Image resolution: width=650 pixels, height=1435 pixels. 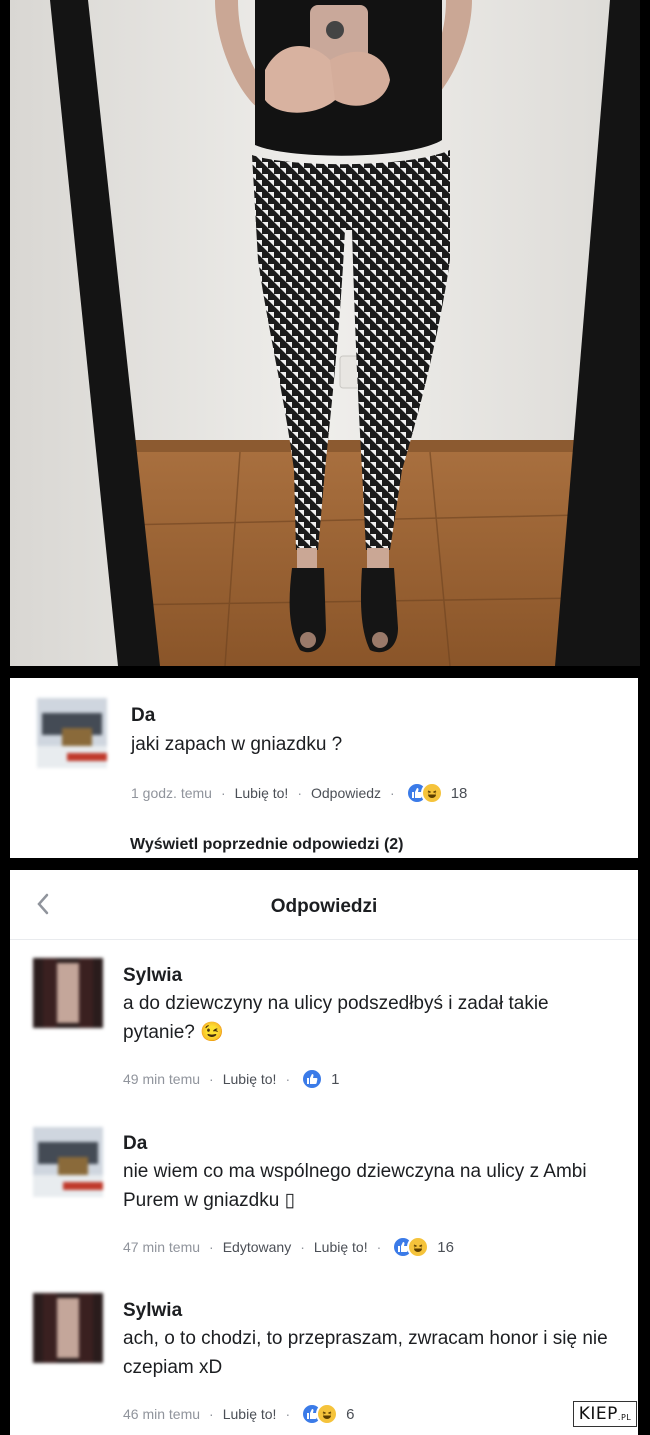 I want to click on page-title: Odpowiedzi, so click(x=324, y=906).